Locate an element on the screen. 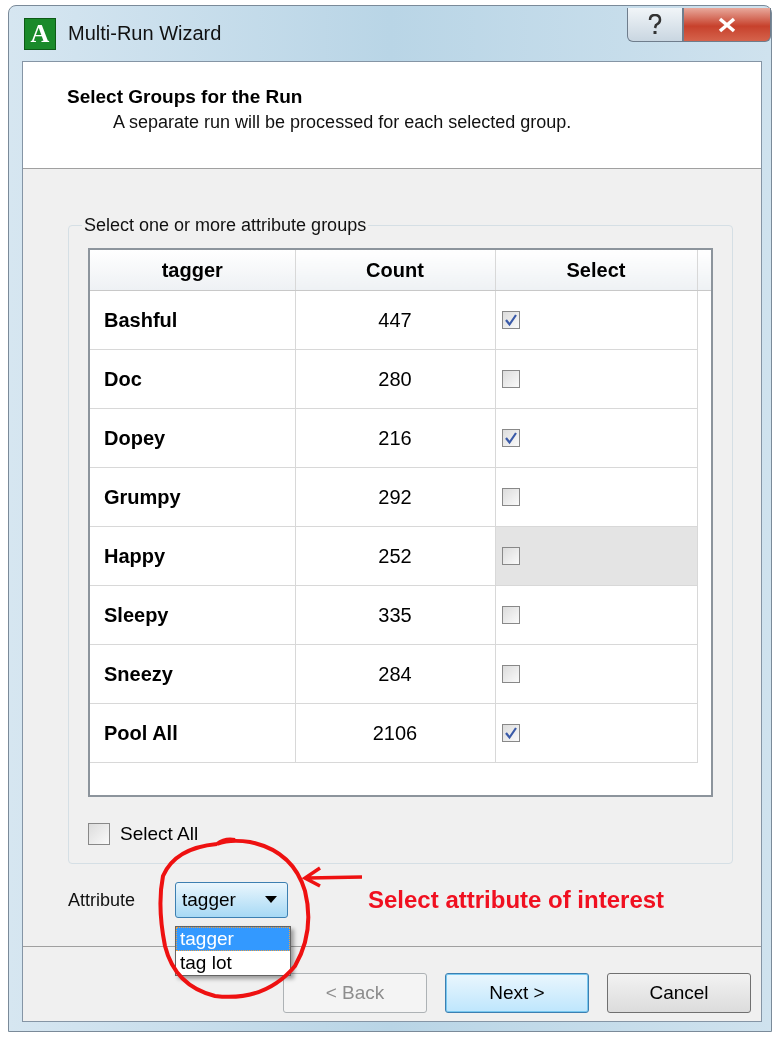  annotation-arrow is located at coordinates (333, 877).